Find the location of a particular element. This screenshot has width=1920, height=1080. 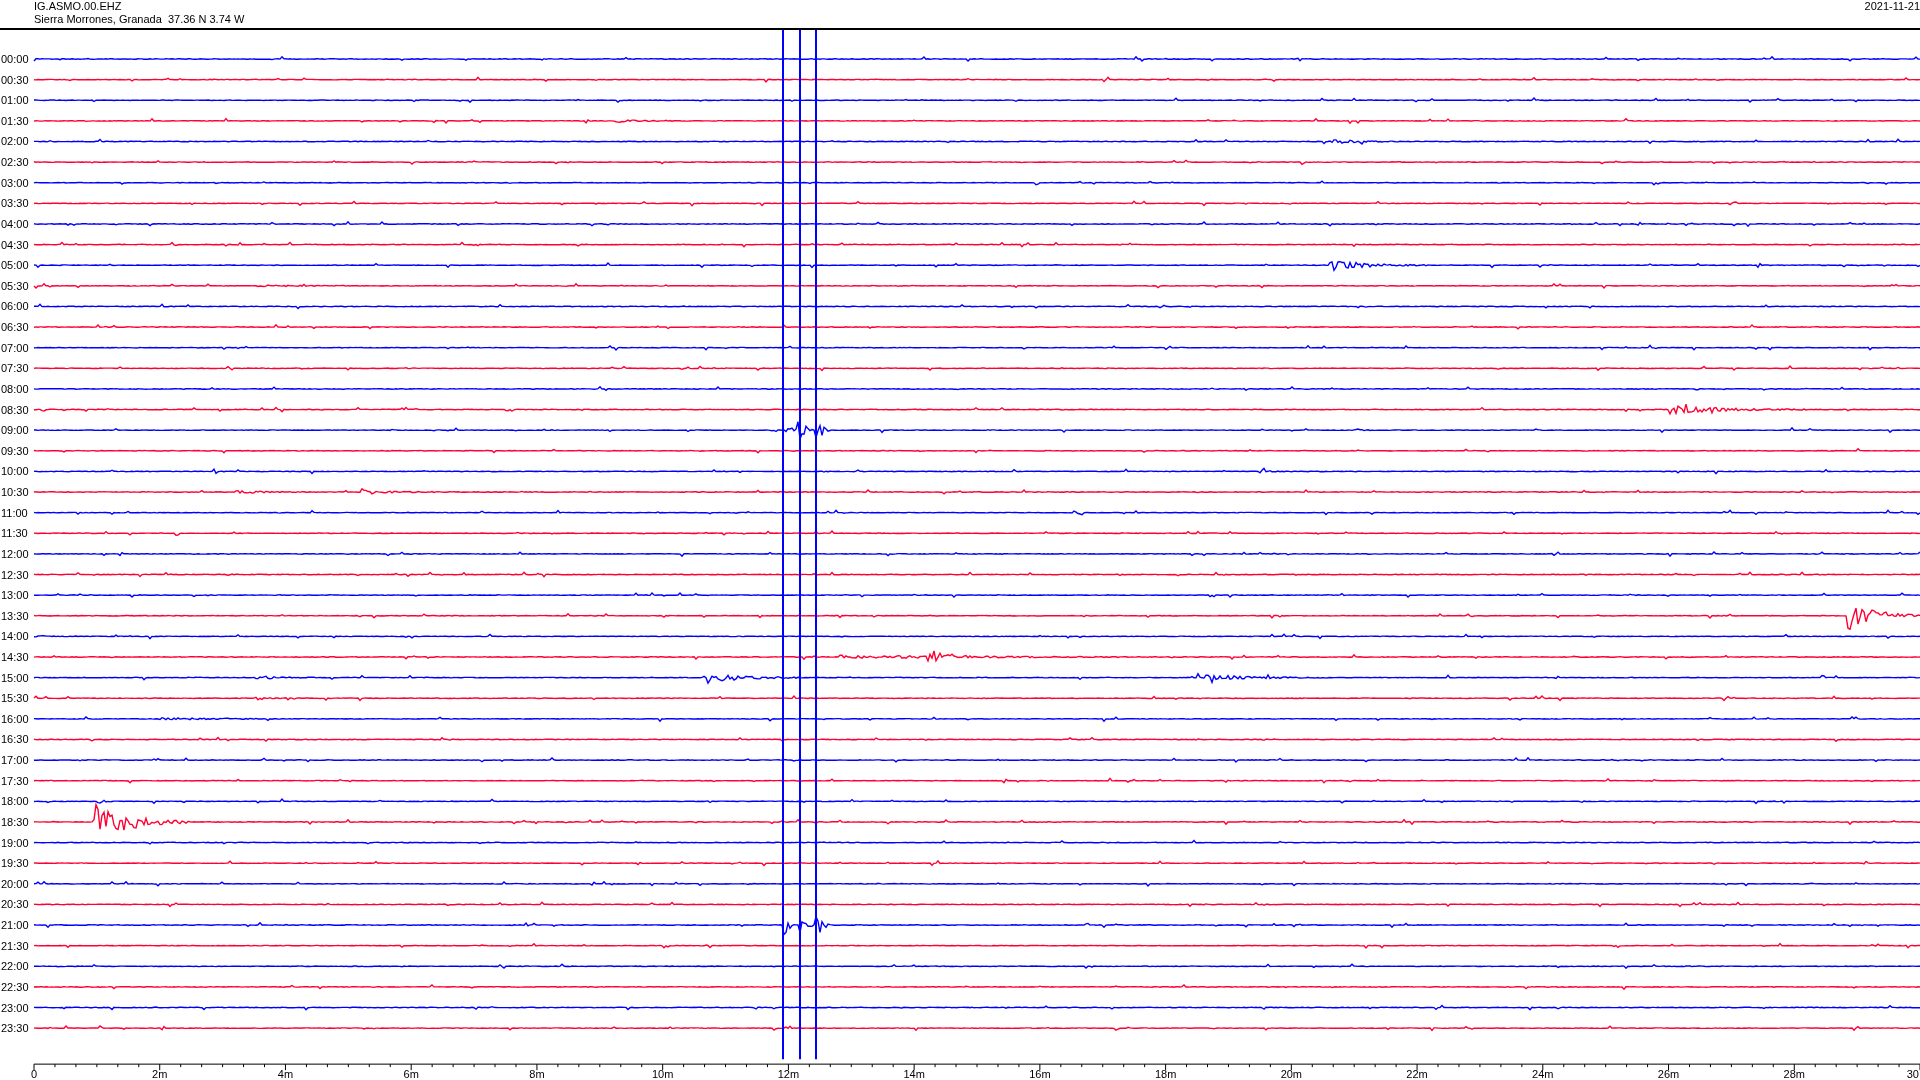

time-label: 18:30 is located at coordinates (15, 821).